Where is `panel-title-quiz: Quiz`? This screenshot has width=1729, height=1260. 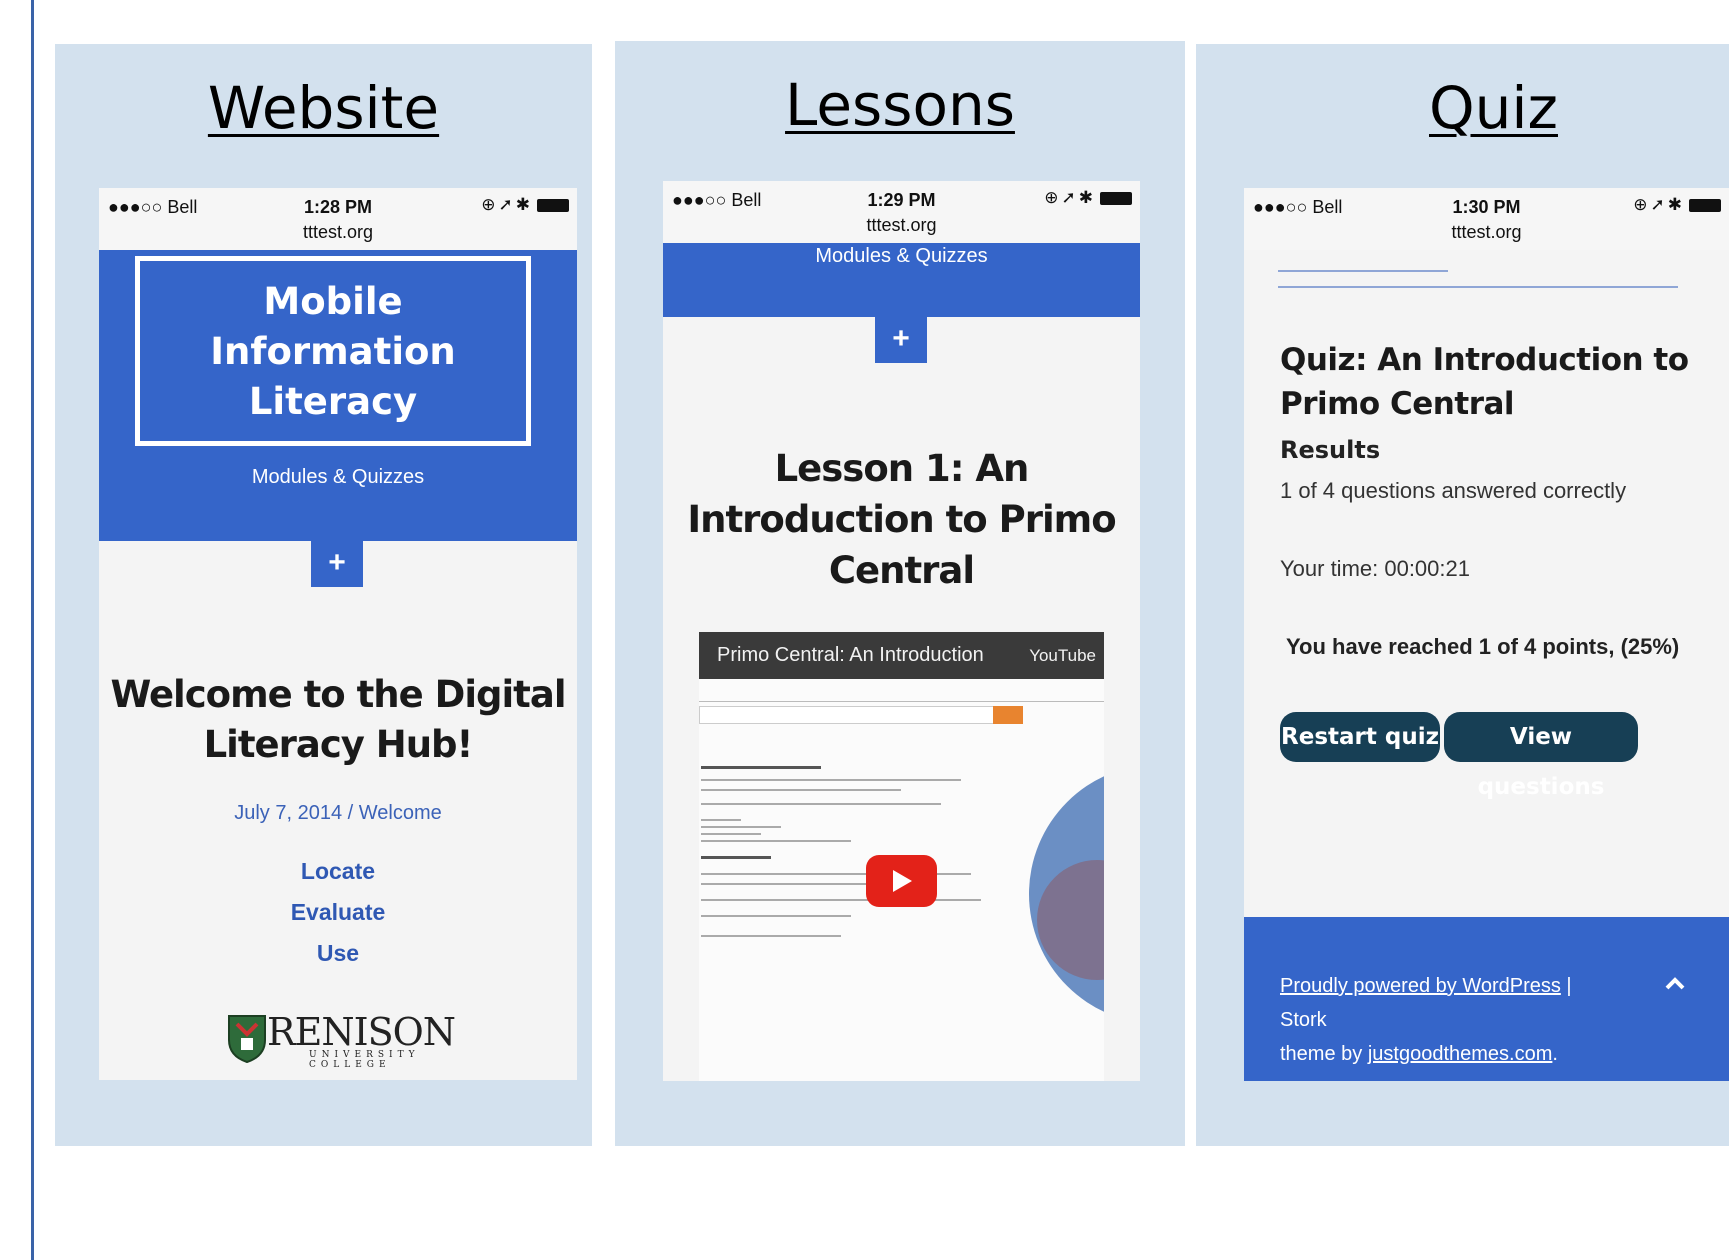 panel-title-quiz: Quiz is located at coordinates (1493, 108).